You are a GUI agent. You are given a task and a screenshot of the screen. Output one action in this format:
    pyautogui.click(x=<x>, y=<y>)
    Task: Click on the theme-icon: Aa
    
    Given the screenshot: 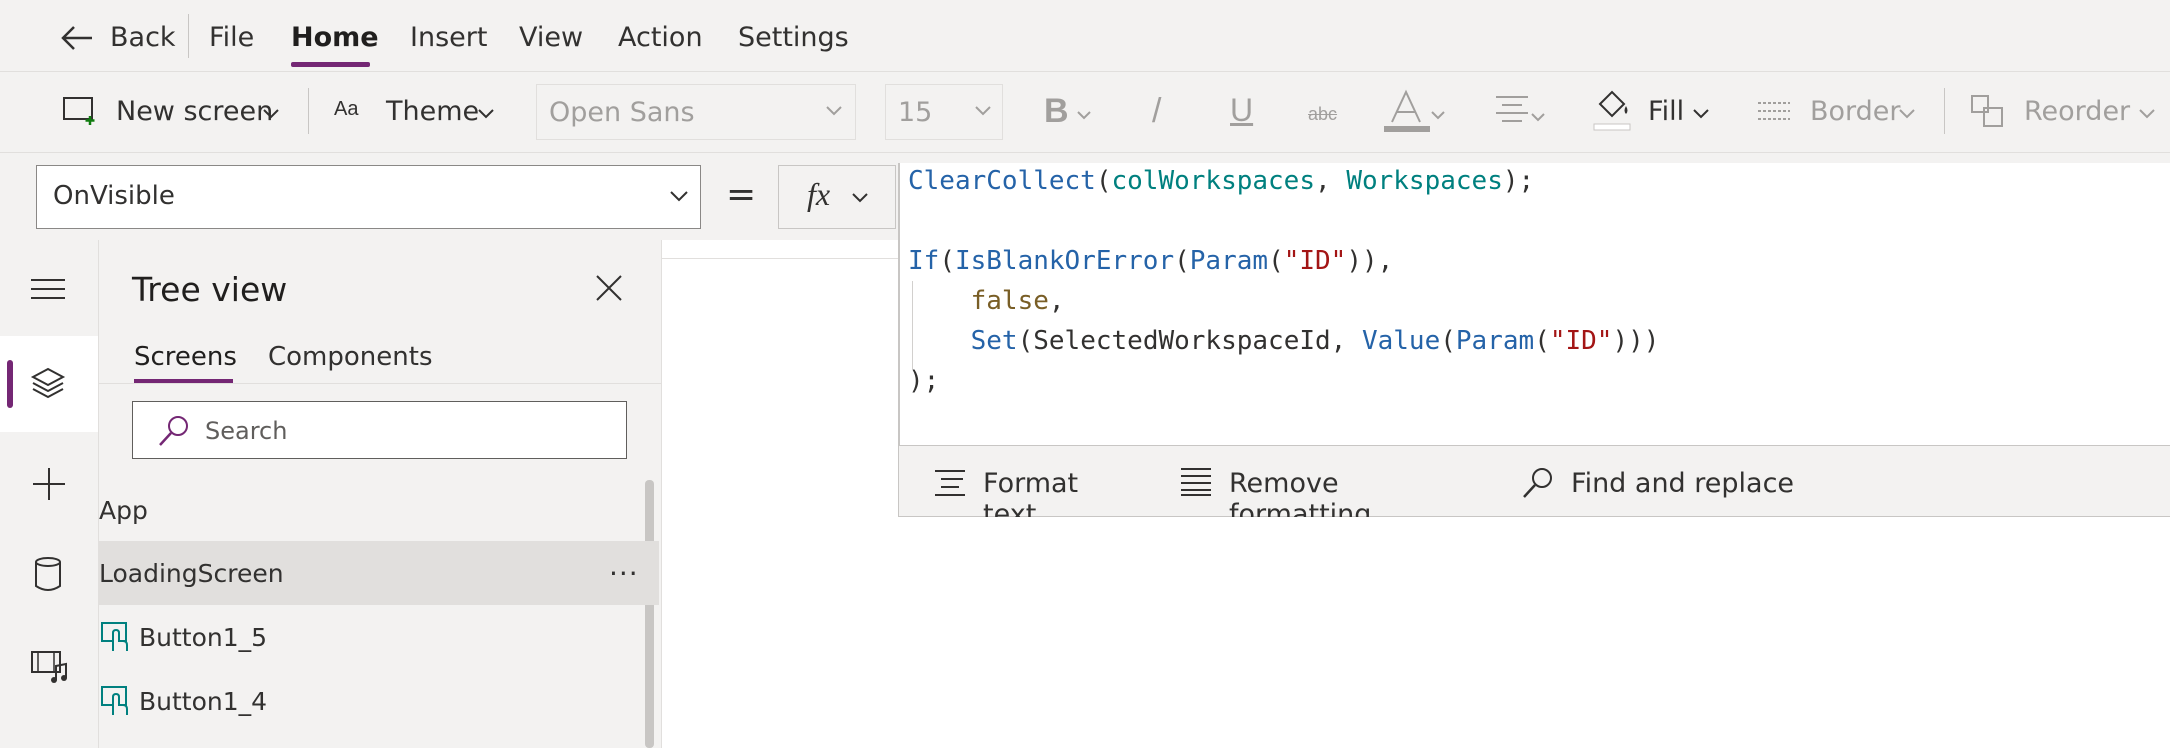 What is the action you would take?
    pyautogui.click(x=346, y=109)
    